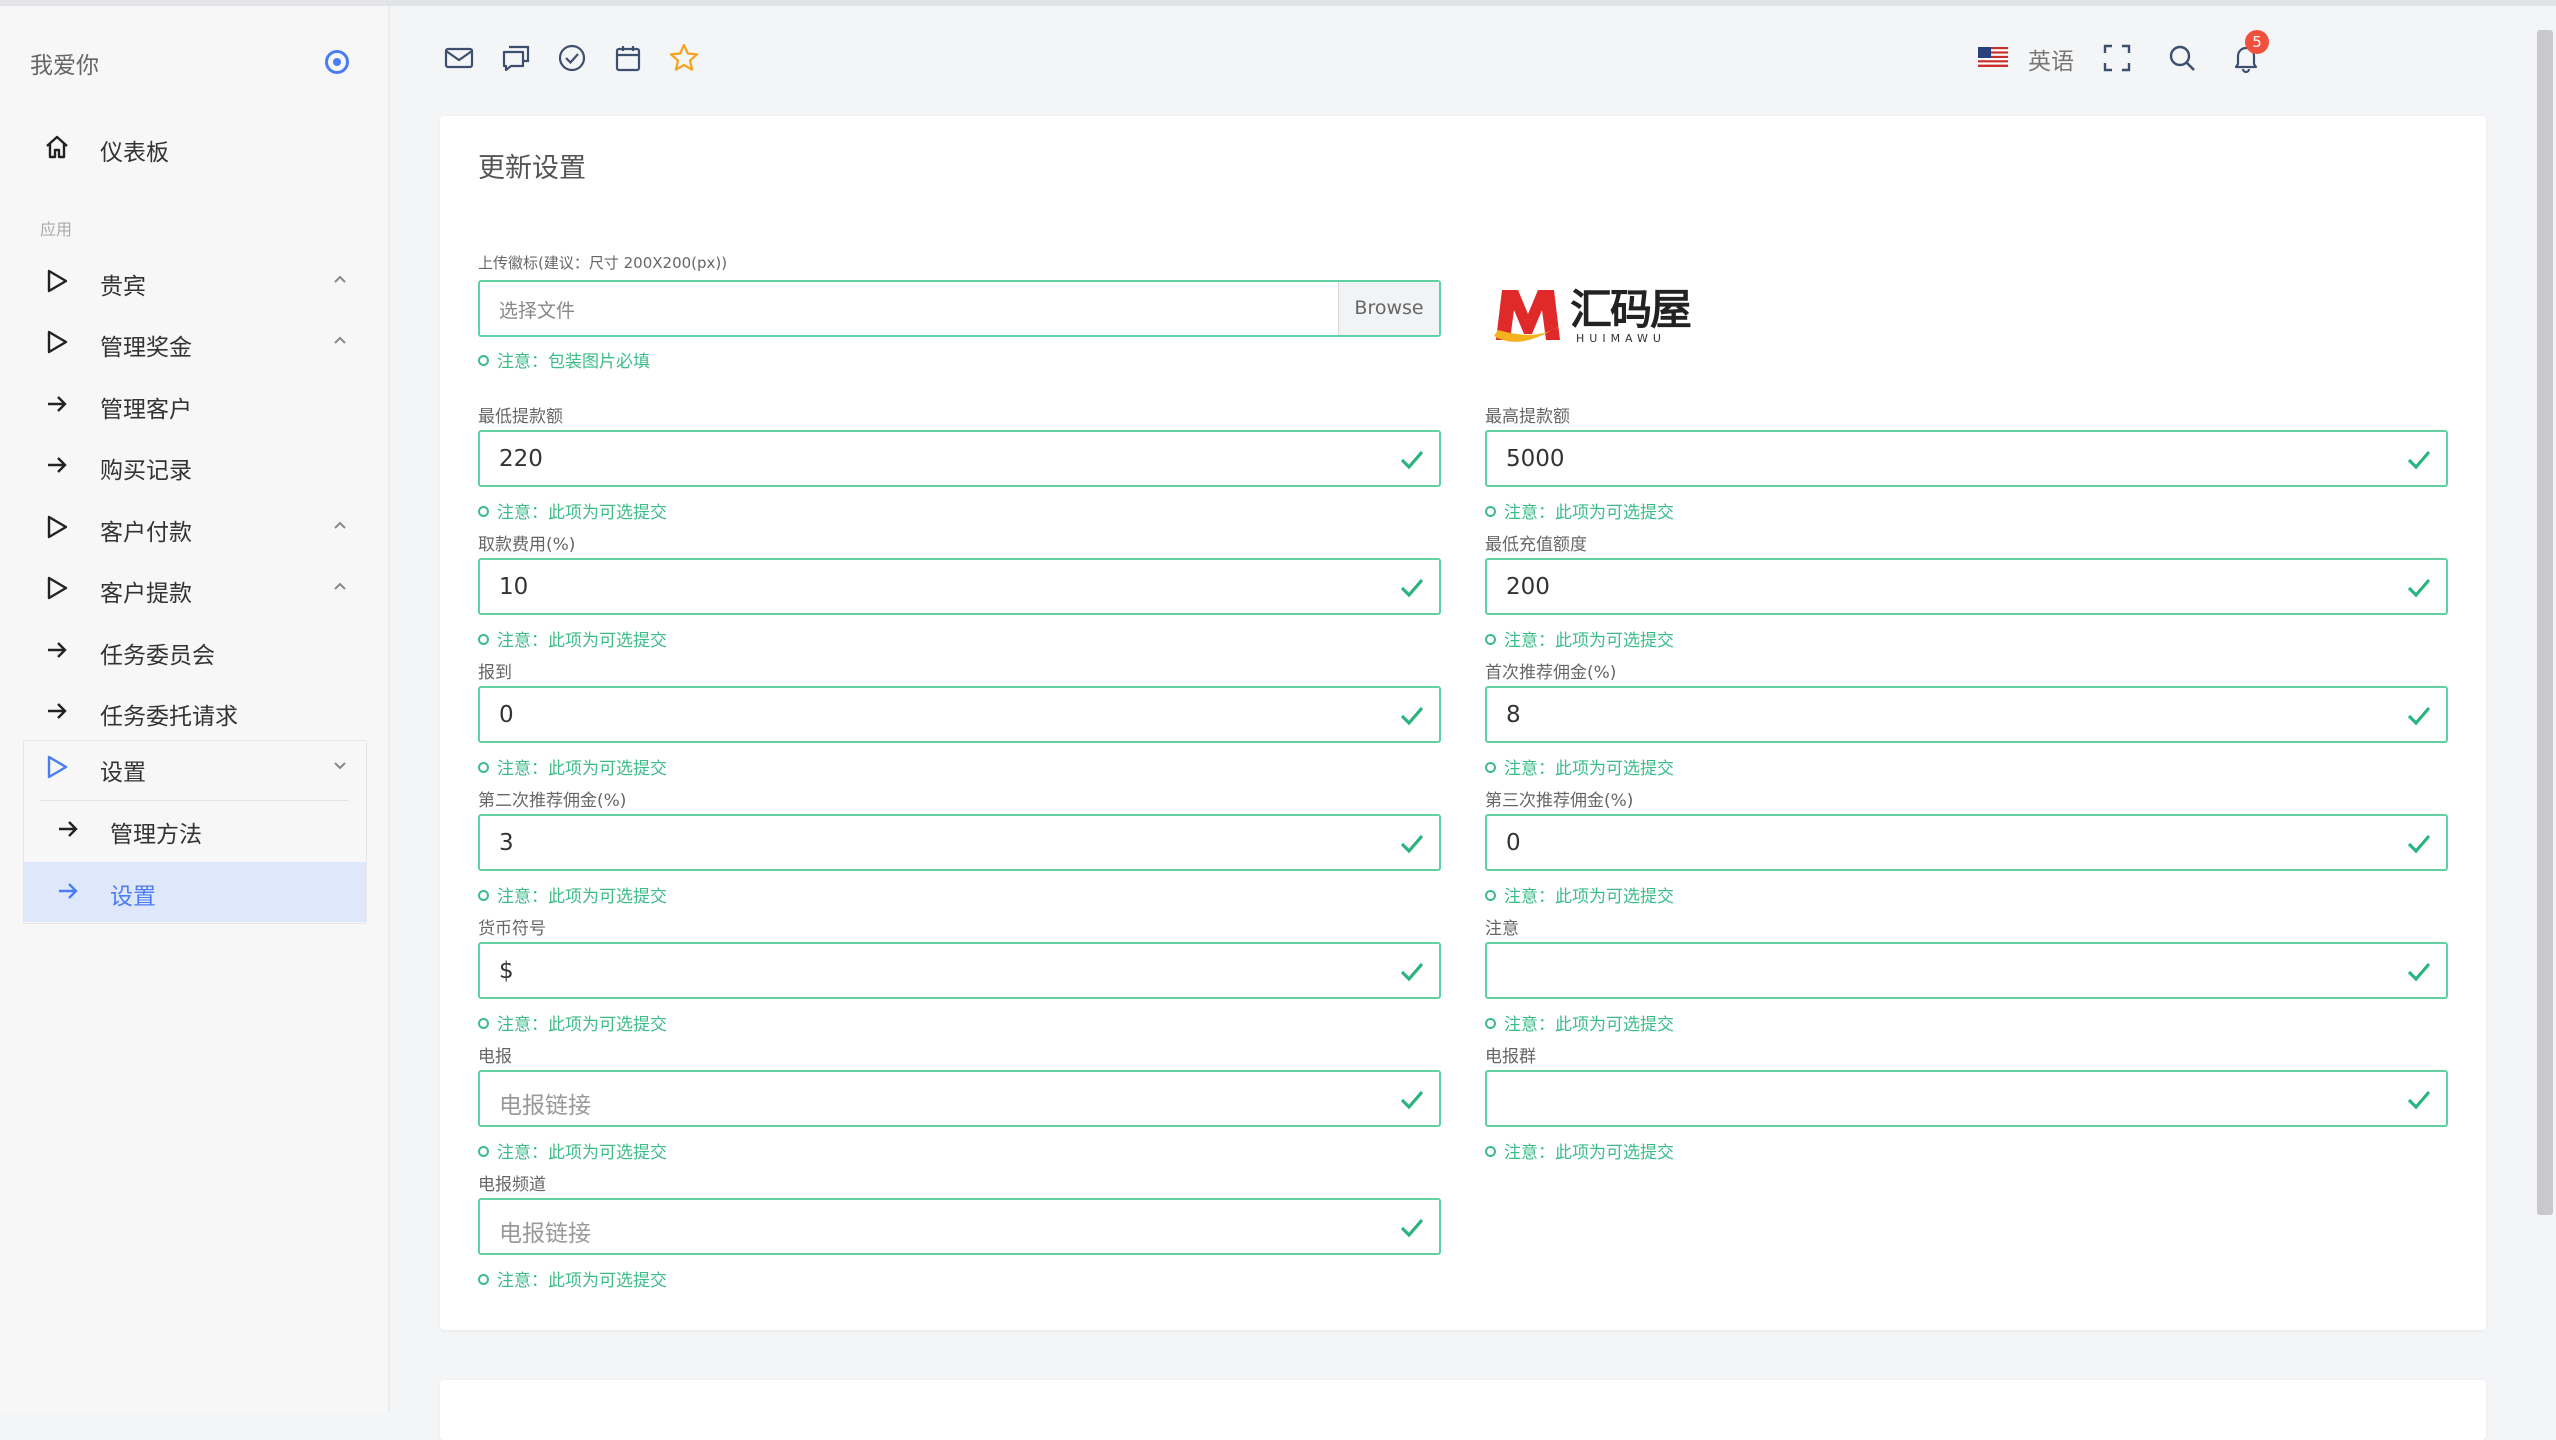 This screenshot has width=2556, height=1440. Describe the element at coordinates (194, 891) in the screenshot. I see `sidebar-subitem-settings: 设置` at that location.